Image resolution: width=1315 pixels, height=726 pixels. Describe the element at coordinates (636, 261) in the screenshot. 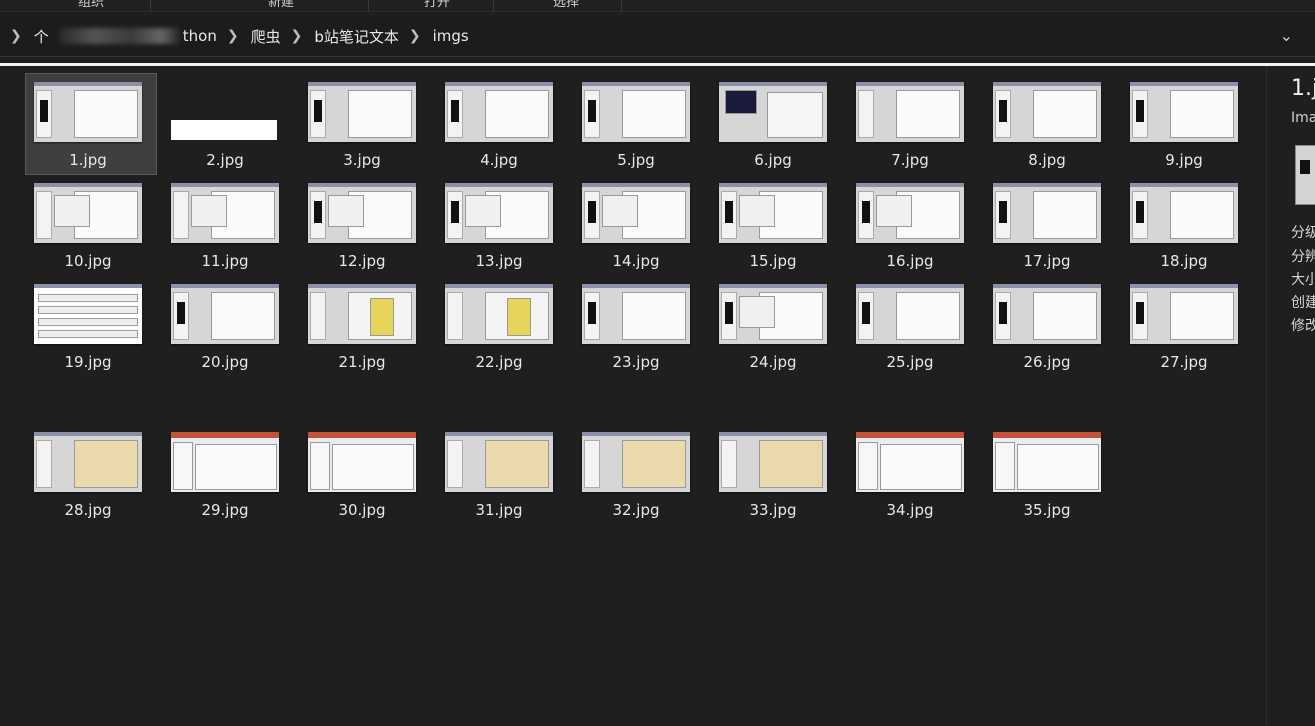

I see `file-name: 14.jpg` at that location.